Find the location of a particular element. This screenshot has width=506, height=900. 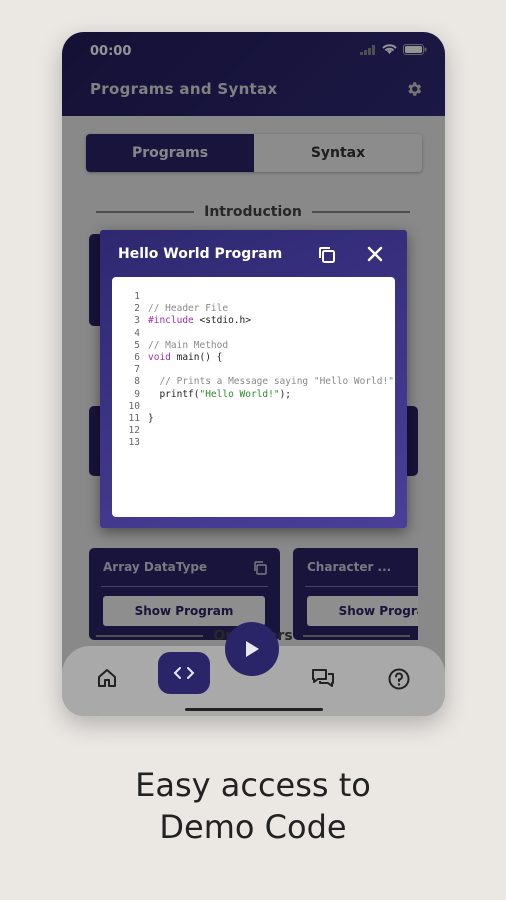

play-icon is located at coordinates (252, 649).